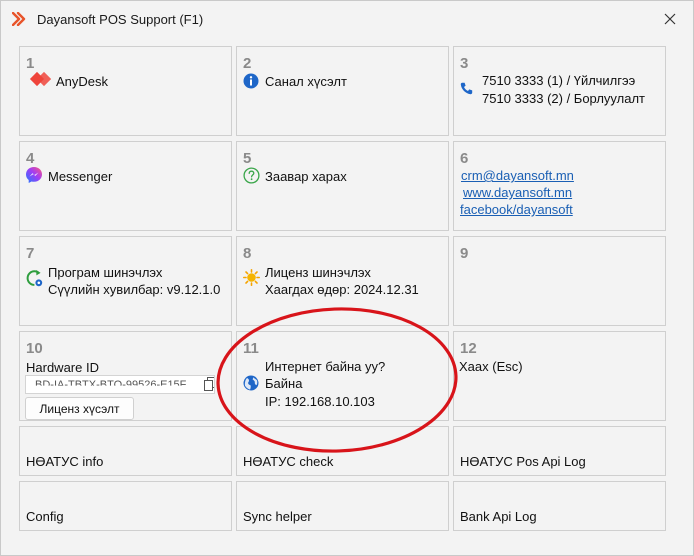 The width and height of the screenshot is (694, 556). What do you see at coordinates (251, 348) in the screenshot?
I see `tile-number: 11` at bounding box center [251, 348].